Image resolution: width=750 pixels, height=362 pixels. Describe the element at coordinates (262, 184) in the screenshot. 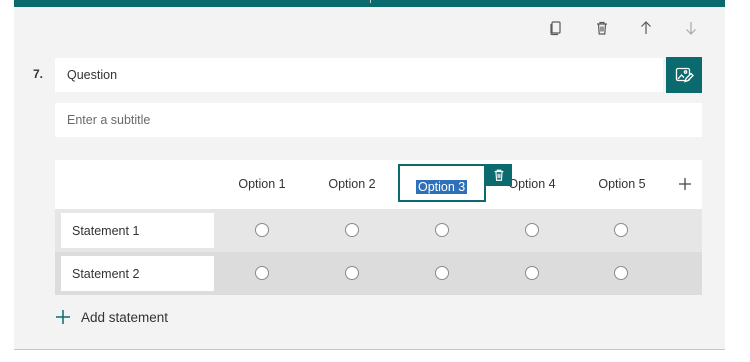

I see `option-label-1: Option 1` at that location.